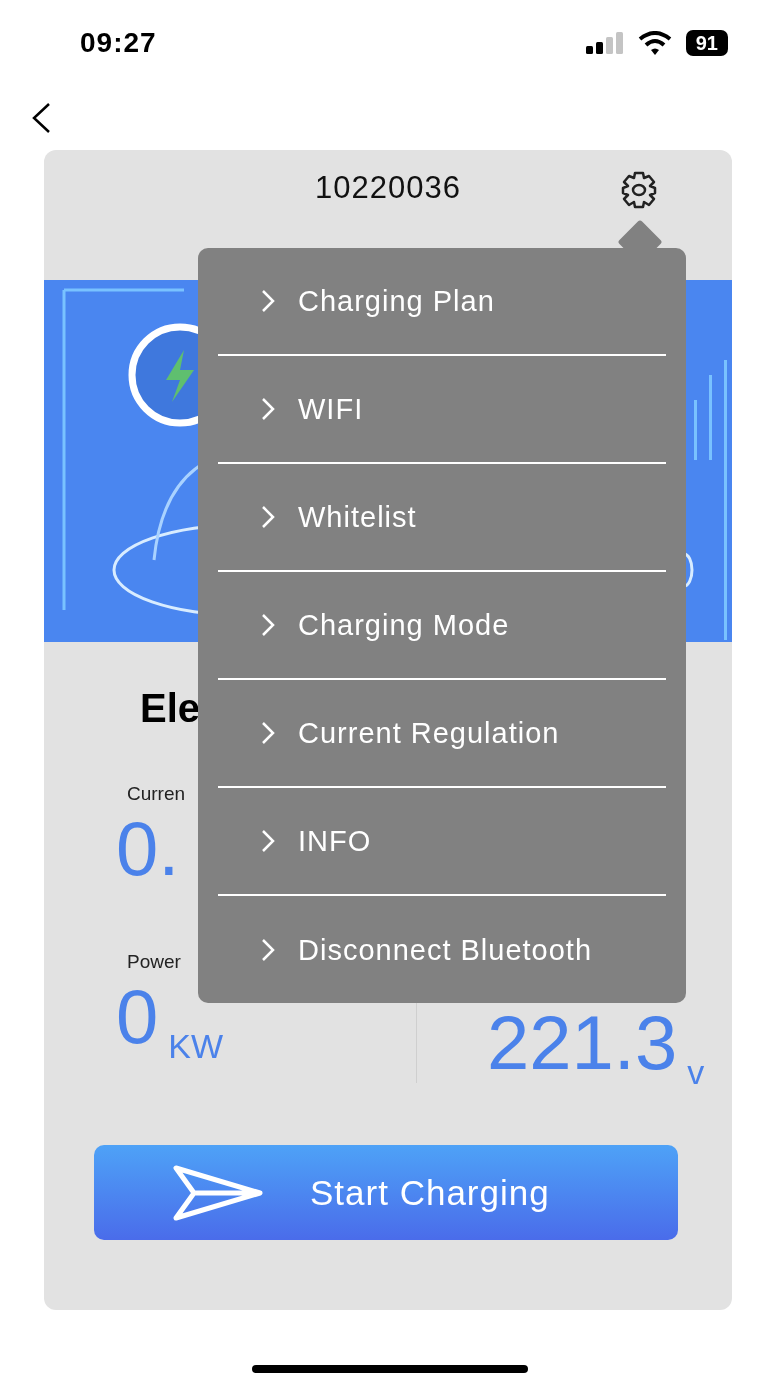 This screenshot has height=1387, width=780. I want to click on stat-label: Power, so click(154, 962).